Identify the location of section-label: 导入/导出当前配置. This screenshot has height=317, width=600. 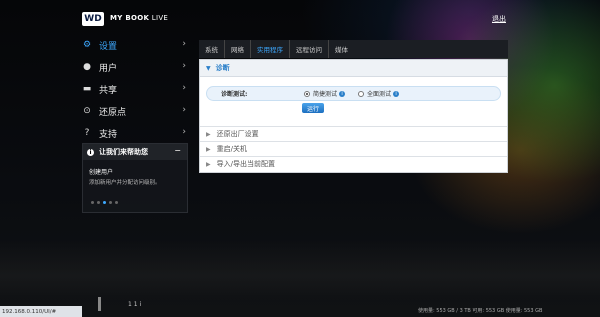
(245, 164).